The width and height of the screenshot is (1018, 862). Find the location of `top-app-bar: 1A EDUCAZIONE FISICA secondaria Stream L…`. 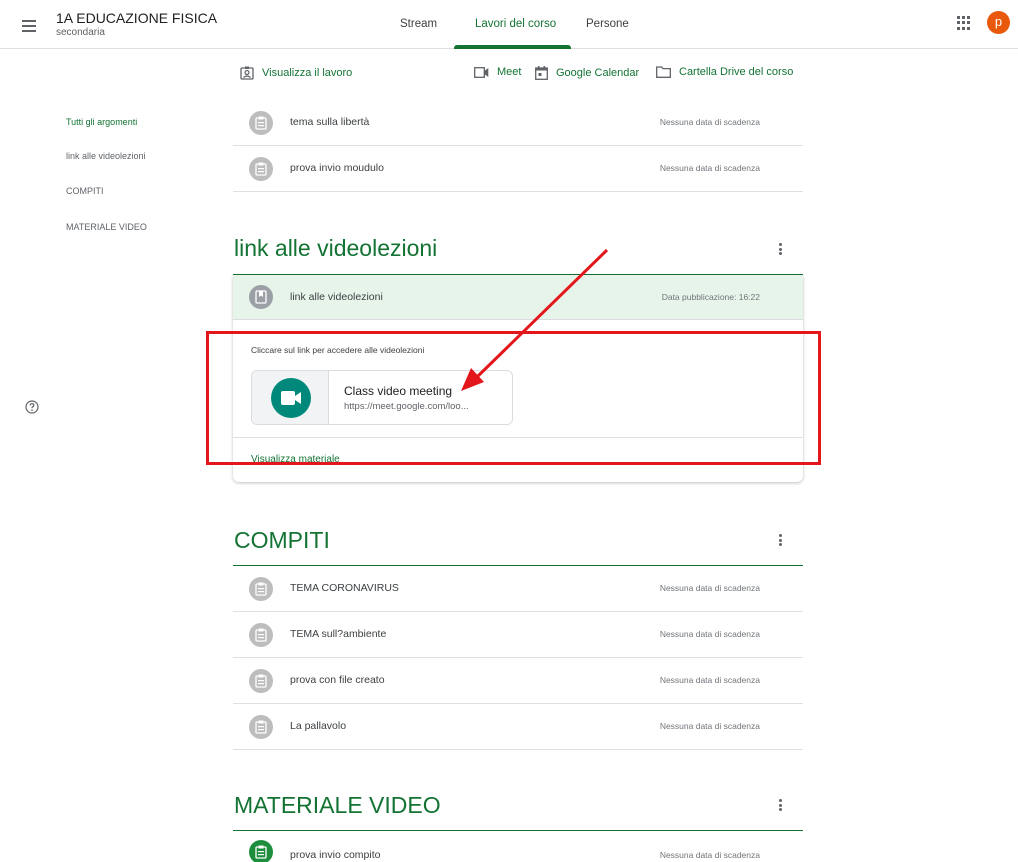

top-app-bar: 1A EDUCAZIONE FISICA secondaria Stream L… is located at coordinates (509, 24).